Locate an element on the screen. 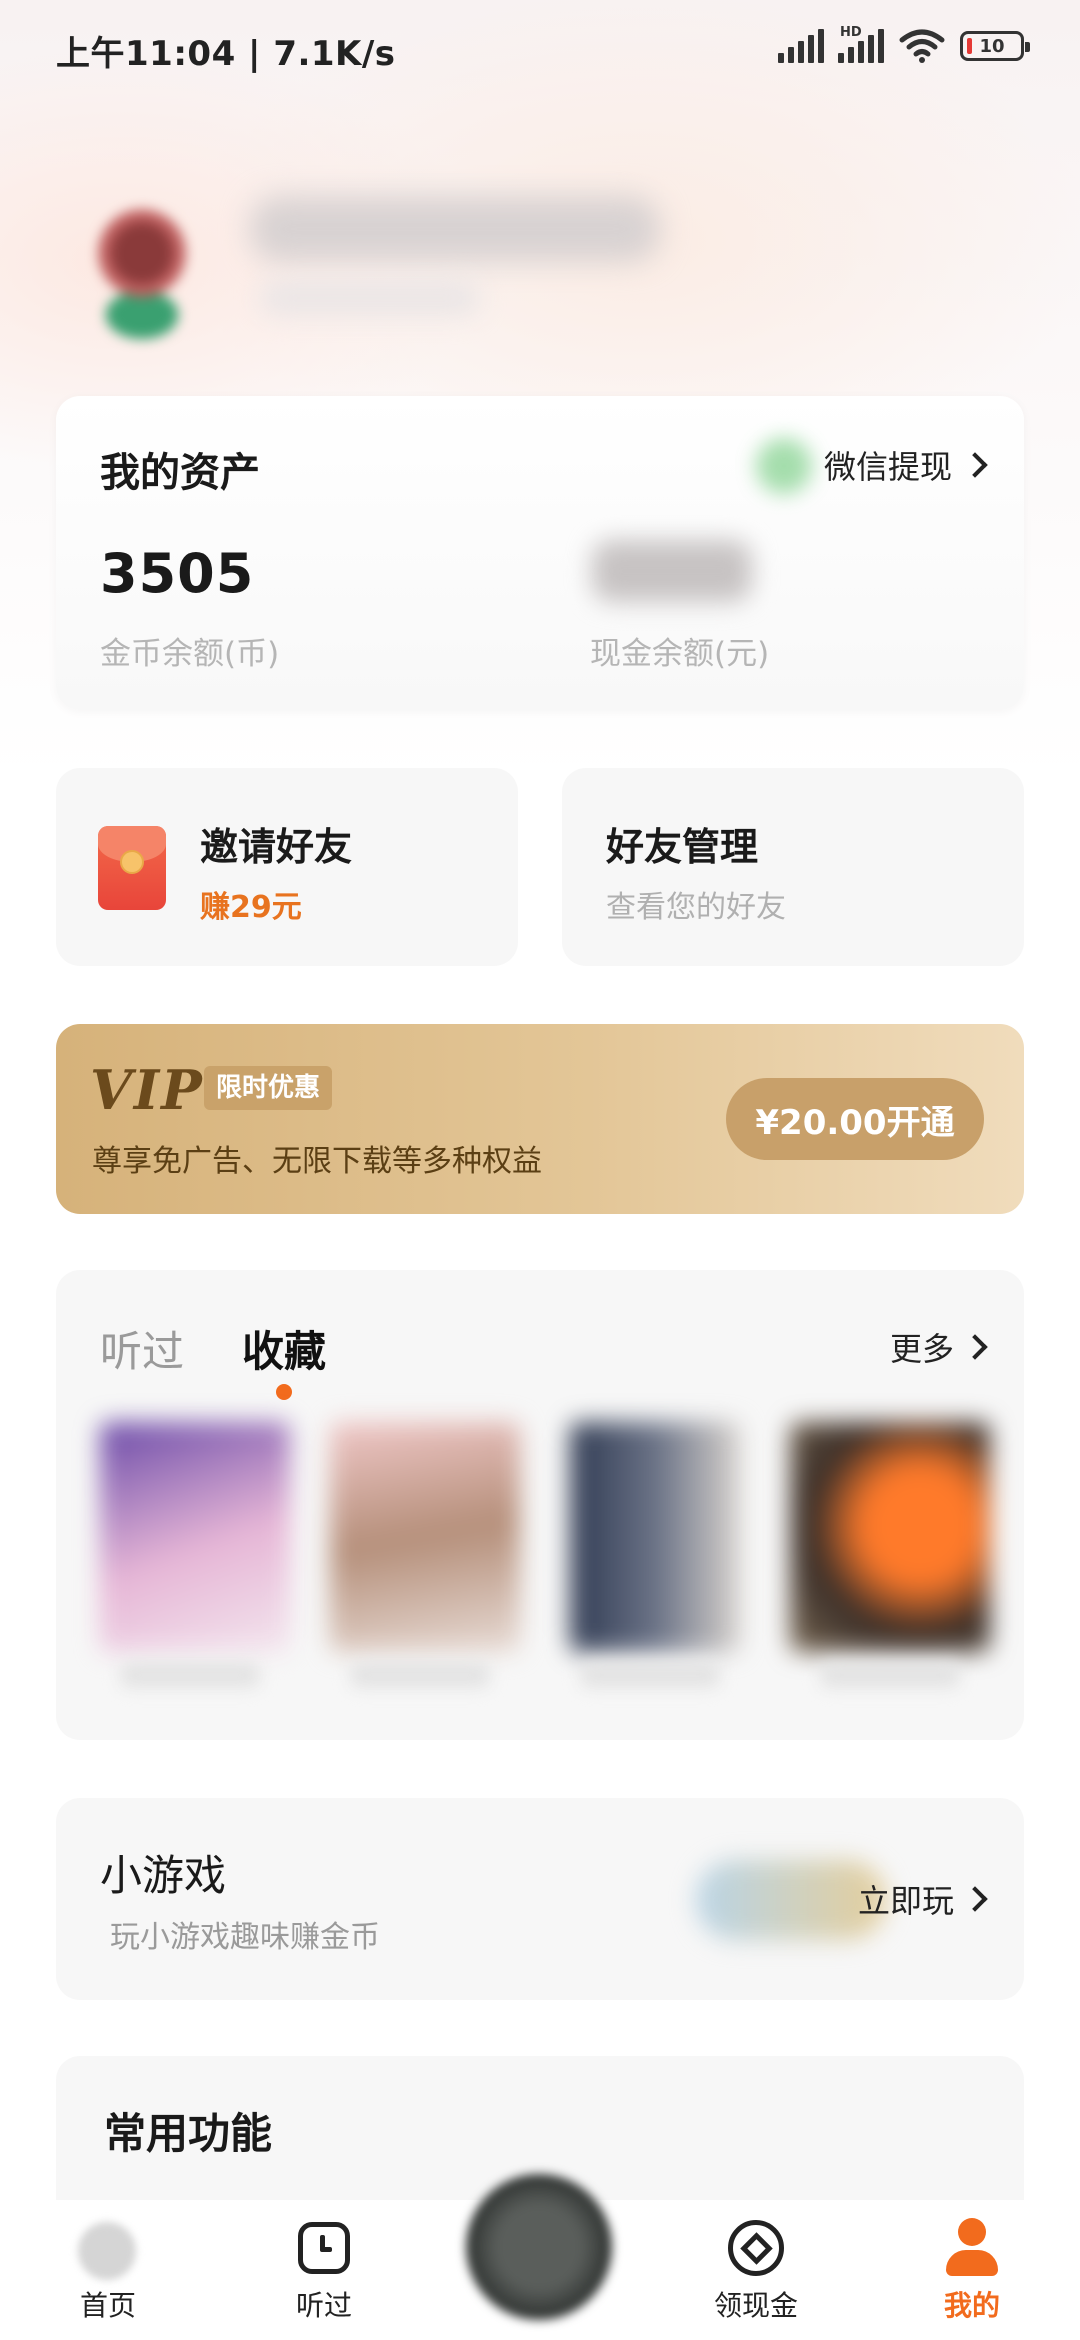 The height and width of the screenshot is (2340, 1080). nav-listened-label: 听过 is located at coordinates (323, 2305).